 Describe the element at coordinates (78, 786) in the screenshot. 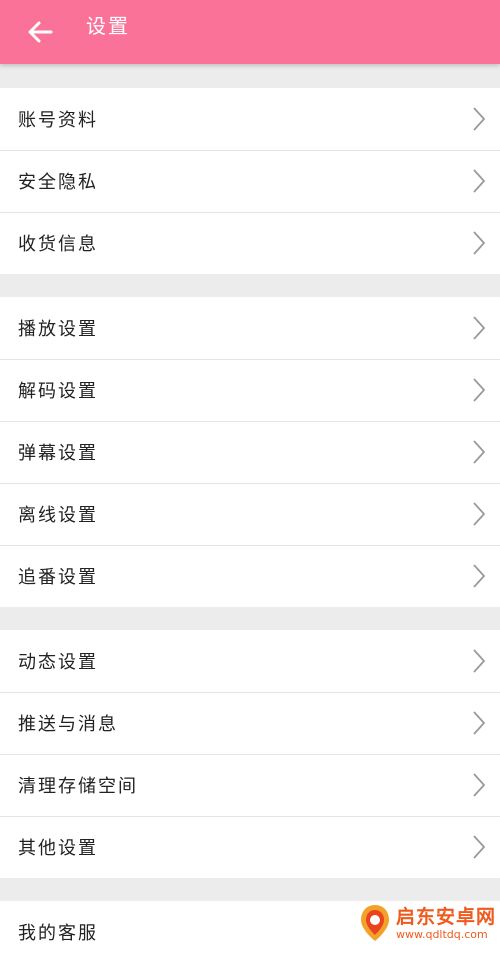

I see `settings-item-label: 清理存储空间` at that location.